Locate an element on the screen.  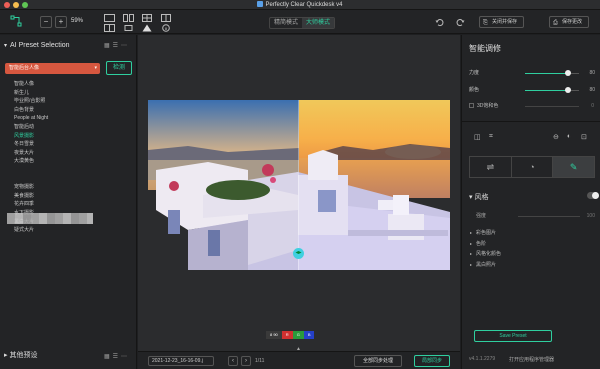
prev-image-button: ‹ is located at coordinates (233, 361).